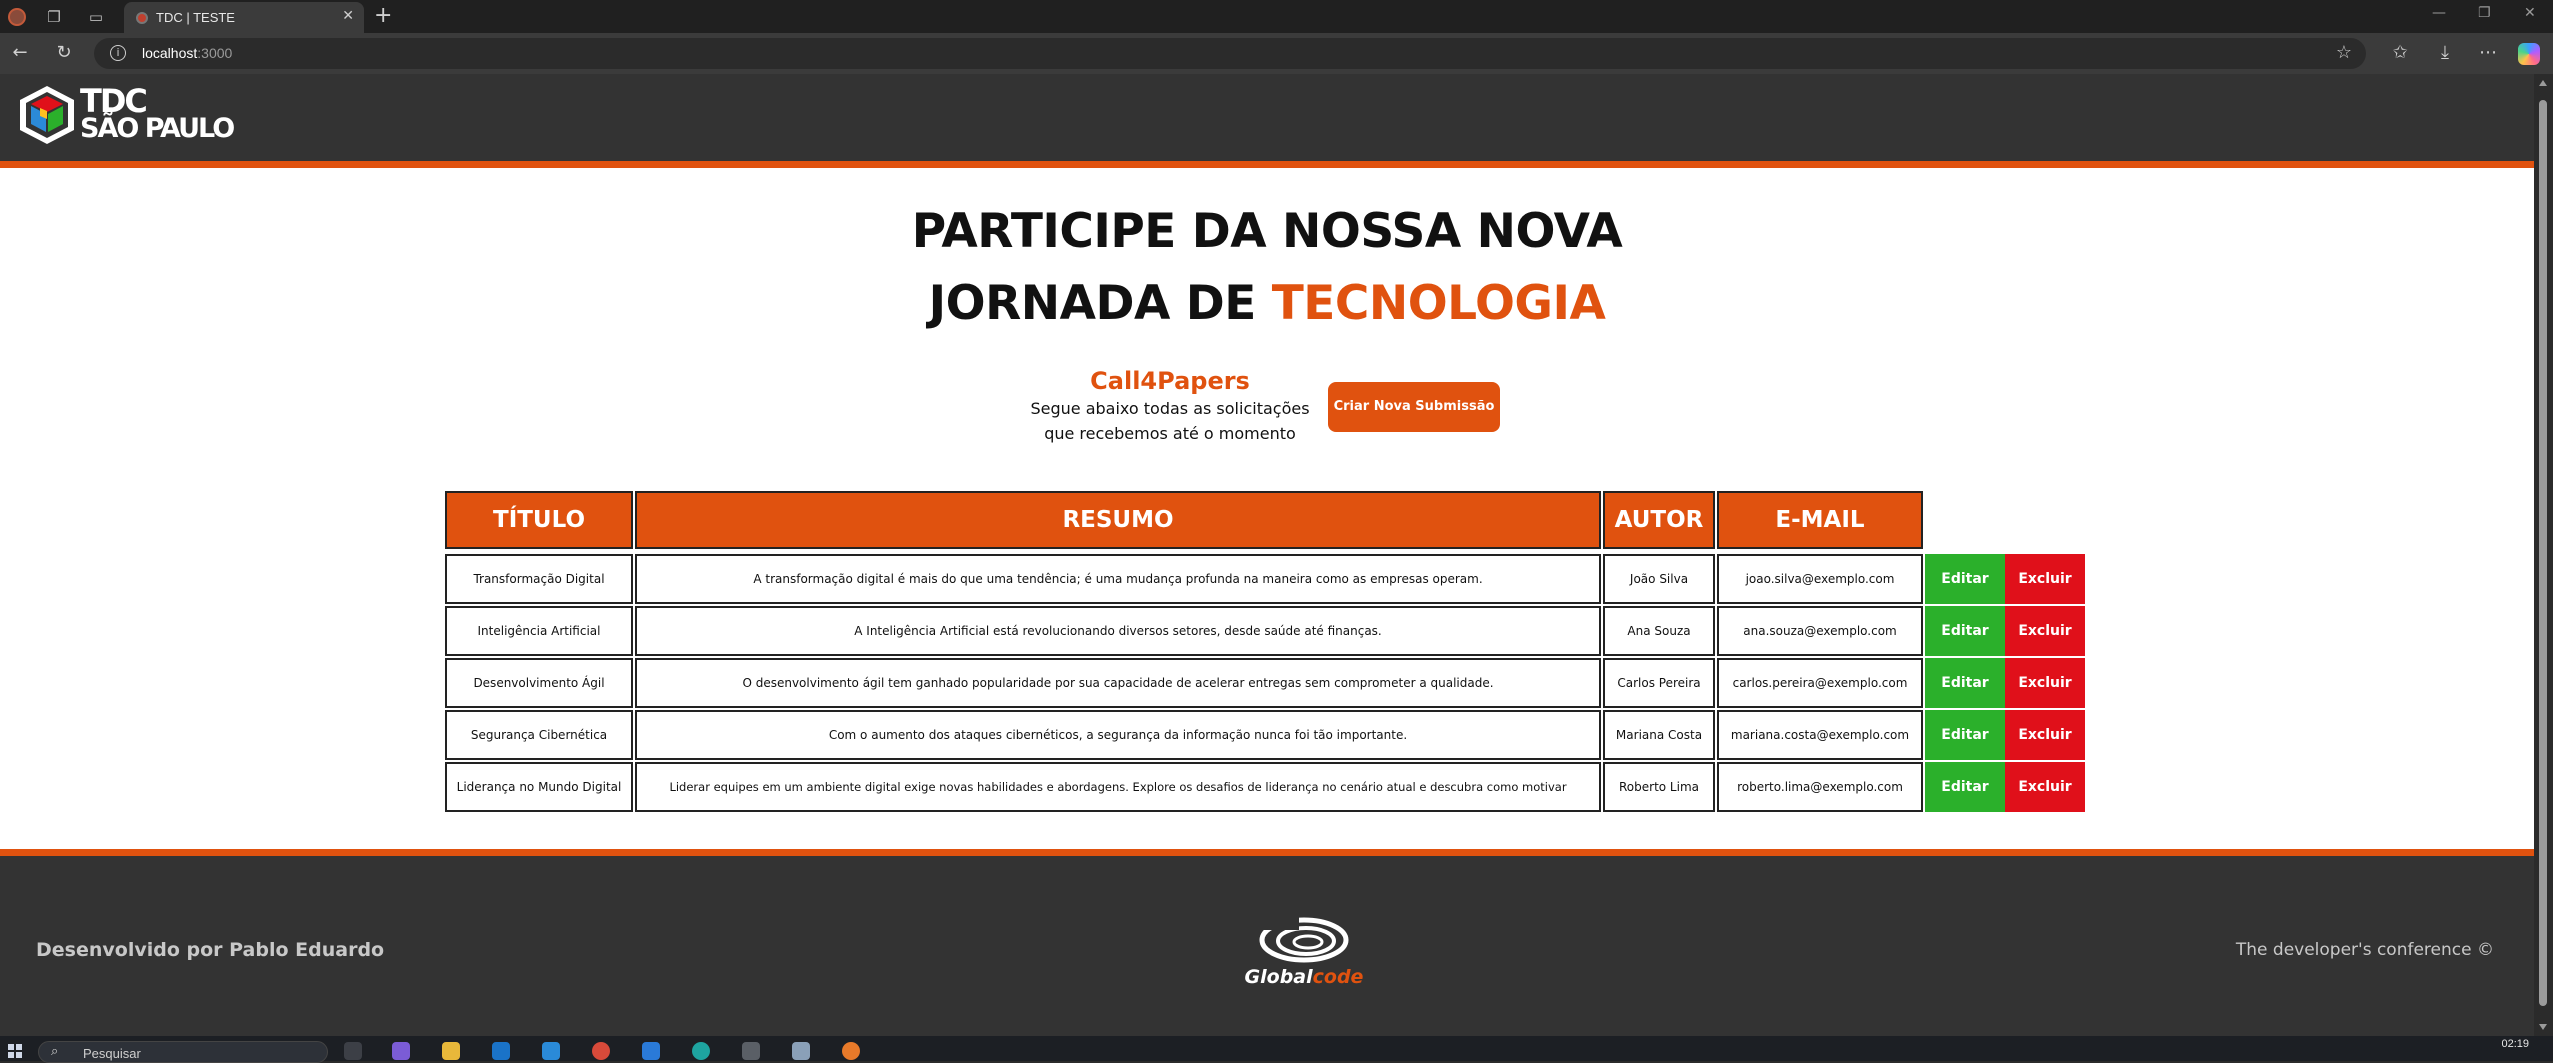 This screenshot has width=2553, height=1063. Describe the element at coordinates (801, 1051) in the screenshot. I see `notepad-icon` at that location.